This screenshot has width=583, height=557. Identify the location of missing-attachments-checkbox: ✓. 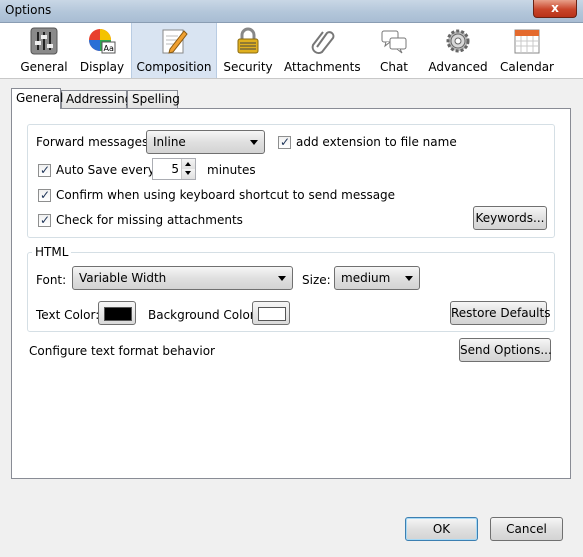
(44, 220).